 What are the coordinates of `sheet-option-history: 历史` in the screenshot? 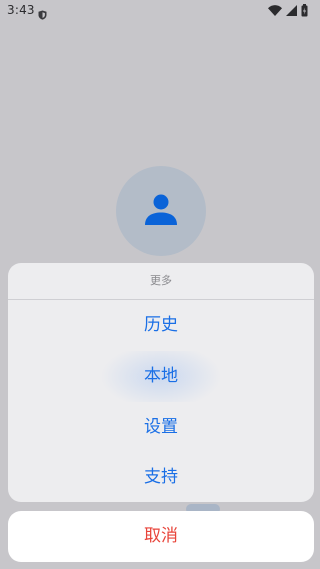 It's located at (161, 325).